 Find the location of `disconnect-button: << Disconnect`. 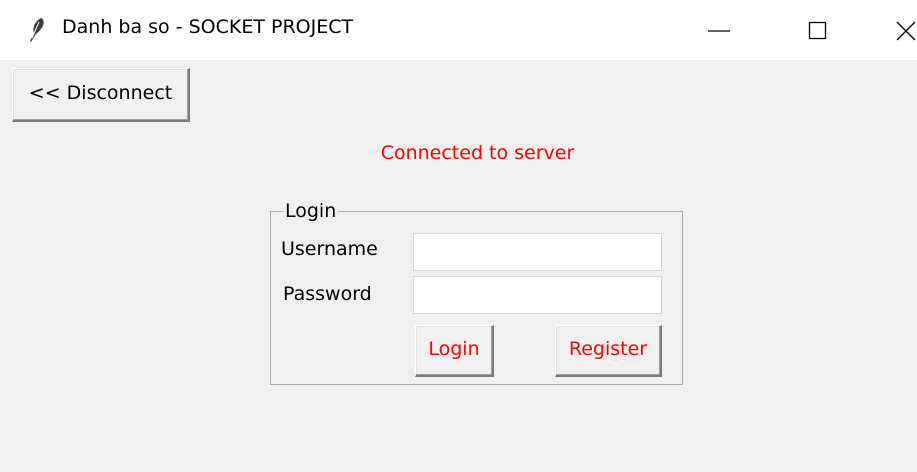

disconnect-button: << Disconnect is located at coordinates (101, 95).